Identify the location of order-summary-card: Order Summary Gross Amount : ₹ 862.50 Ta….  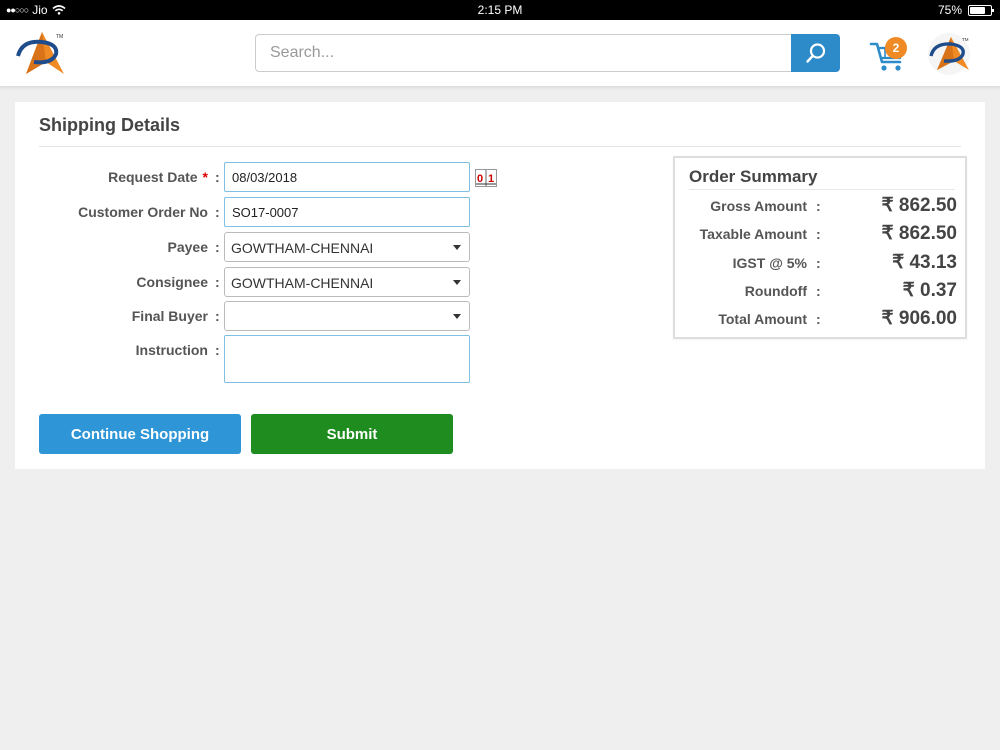
(820, 247).